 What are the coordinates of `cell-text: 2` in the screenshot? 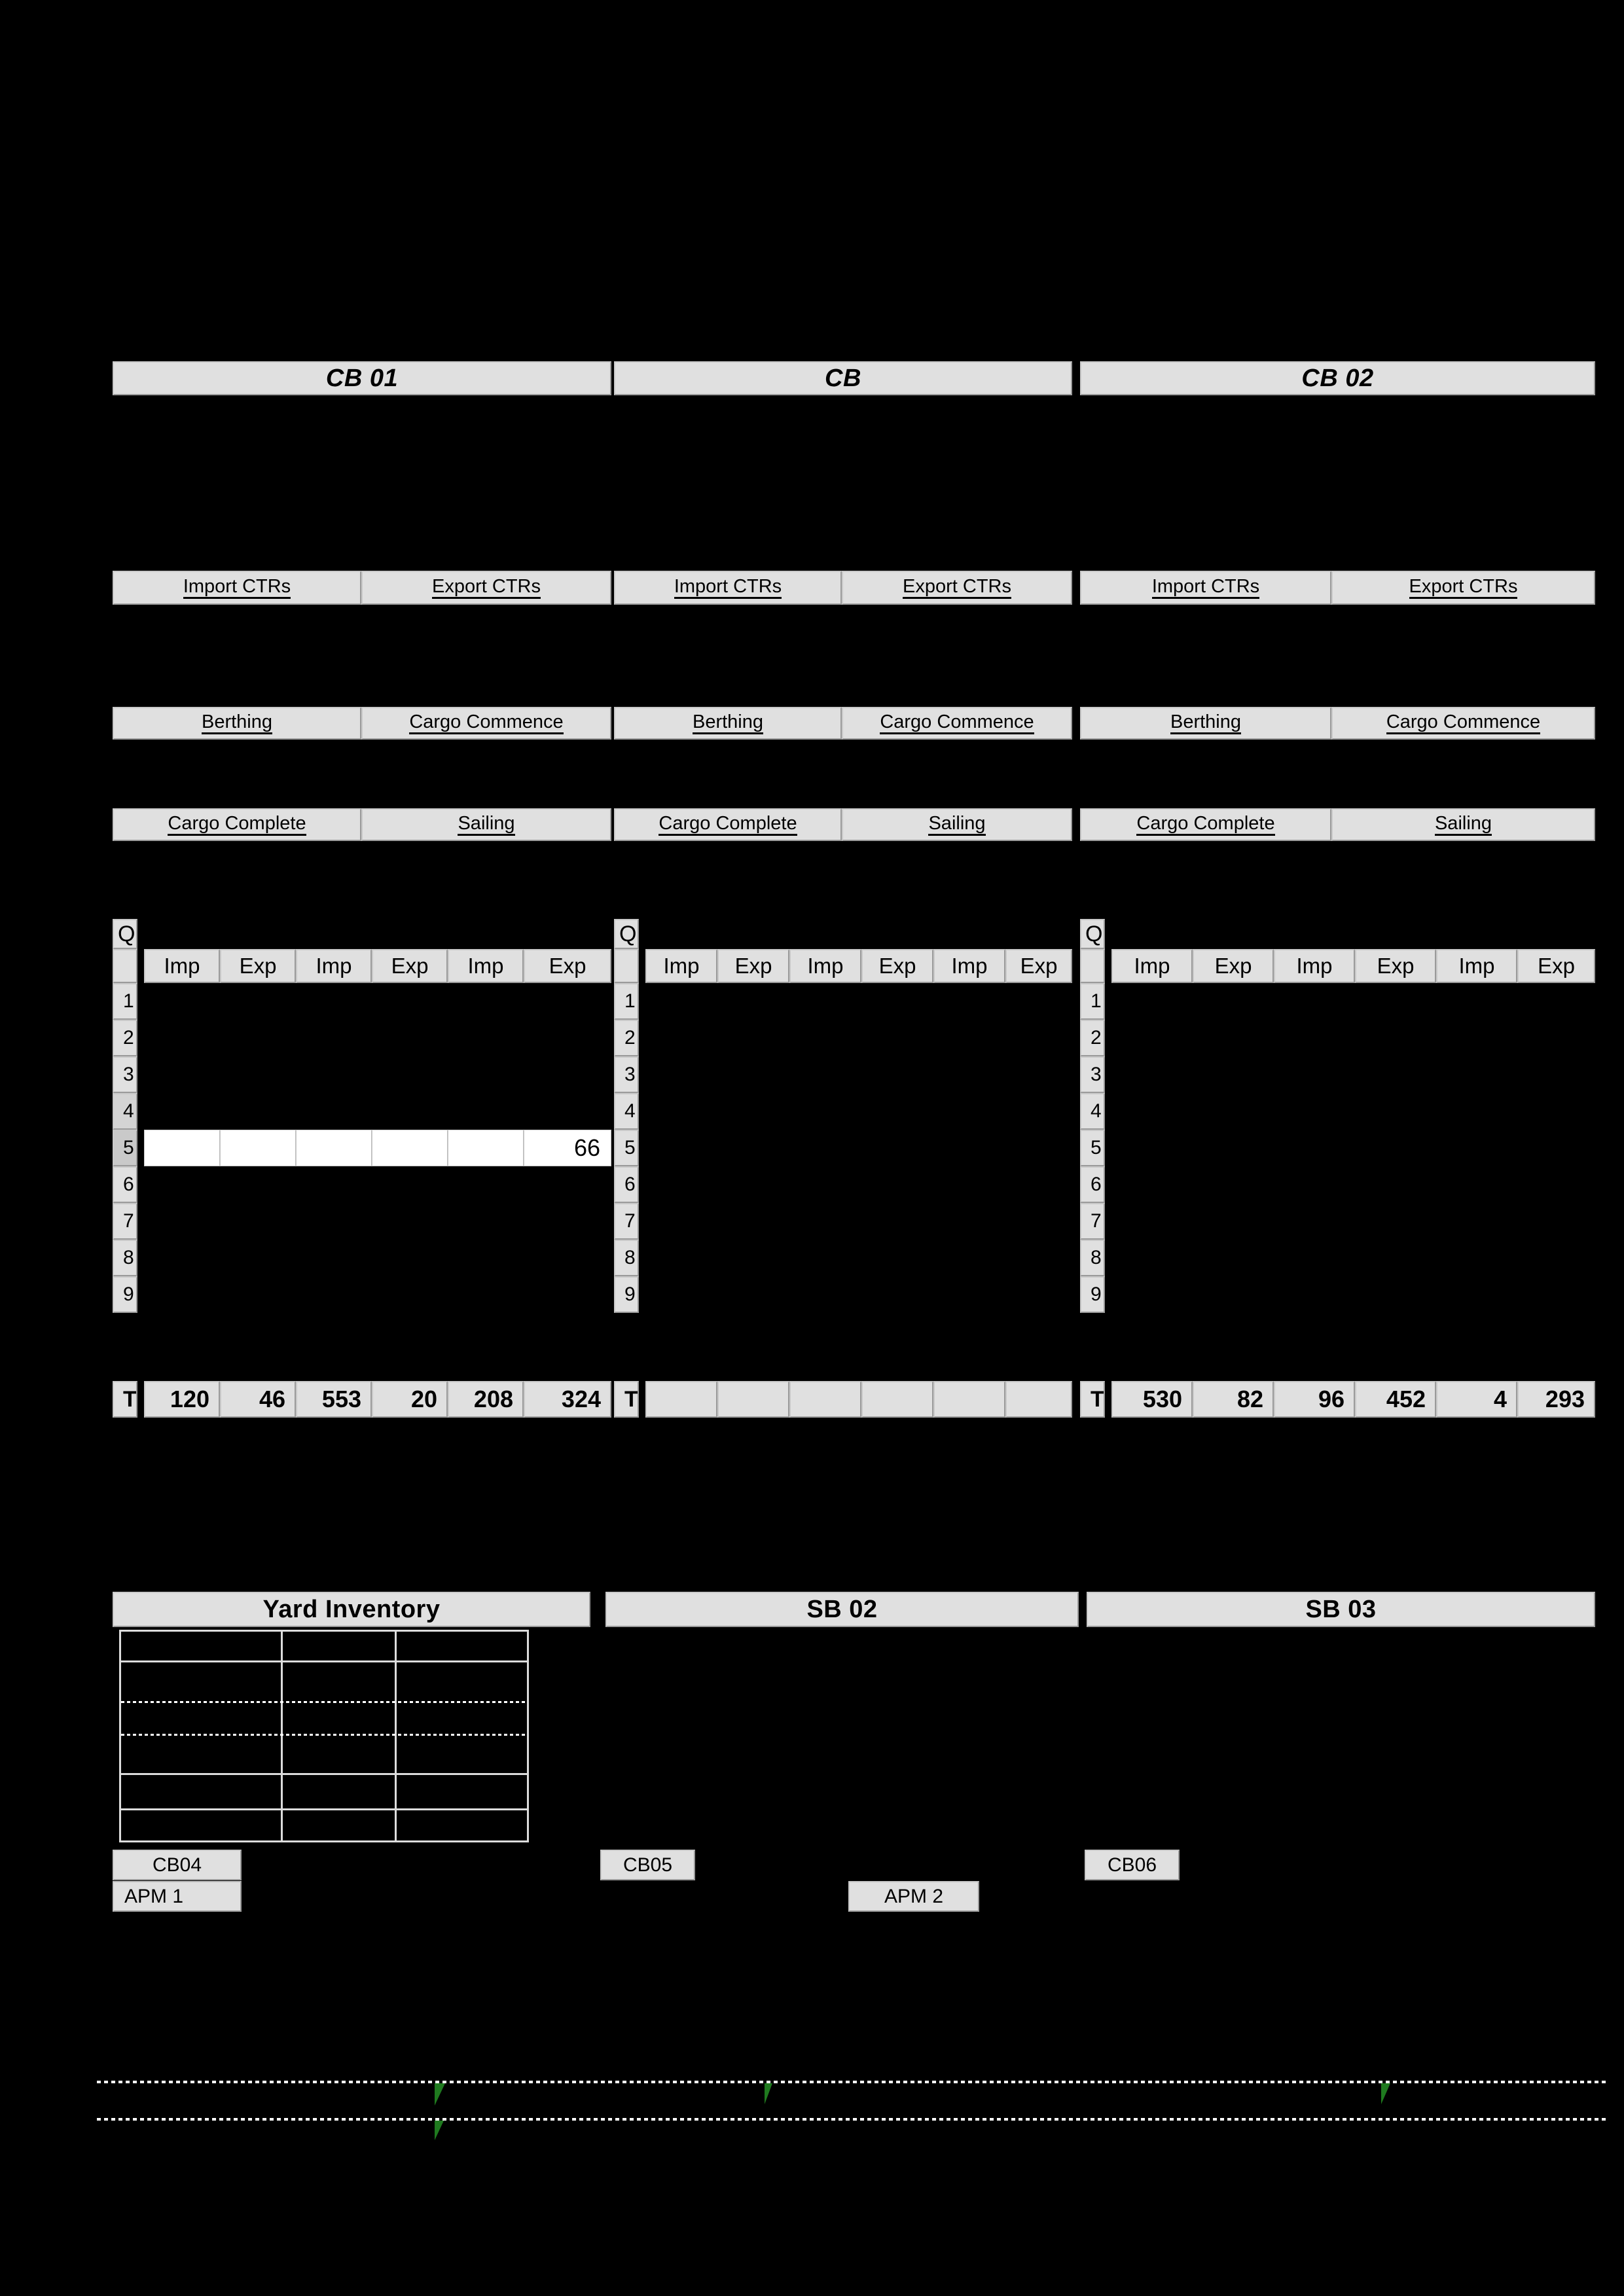 It's located at (630, 1038).